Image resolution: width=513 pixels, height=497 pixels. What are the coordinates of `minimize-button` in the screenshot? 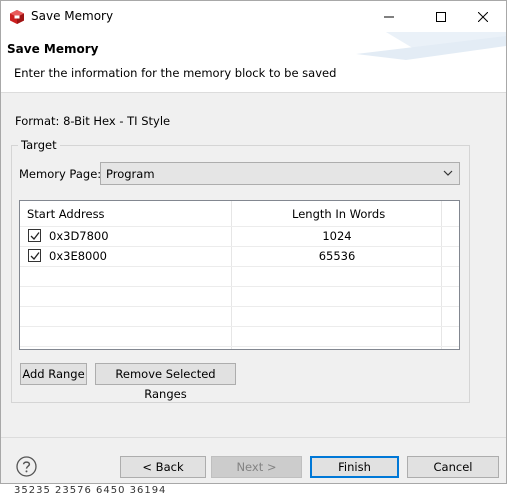 It's located at (389, 16).